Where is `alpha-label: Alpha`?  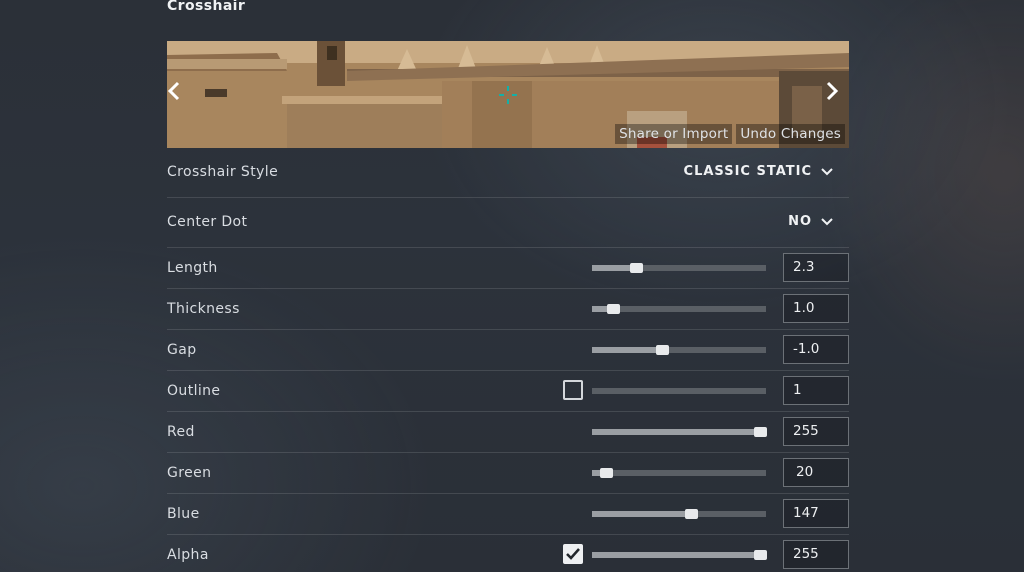
alpha-label: Alpha is located at coordinates (188, 555).